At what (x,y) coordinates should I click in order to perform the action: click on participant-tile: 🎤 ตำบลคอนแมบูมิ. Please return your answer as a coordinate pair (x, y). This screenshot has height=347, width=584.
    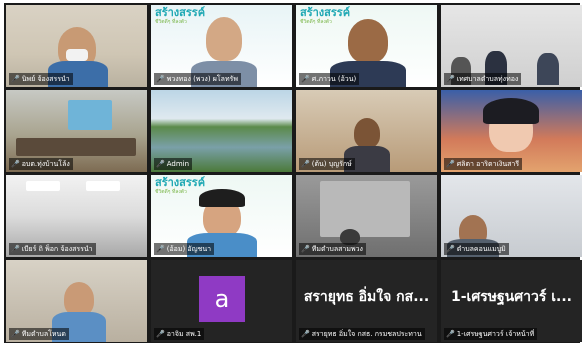
    Looking at the image, I should click on (511, 216).